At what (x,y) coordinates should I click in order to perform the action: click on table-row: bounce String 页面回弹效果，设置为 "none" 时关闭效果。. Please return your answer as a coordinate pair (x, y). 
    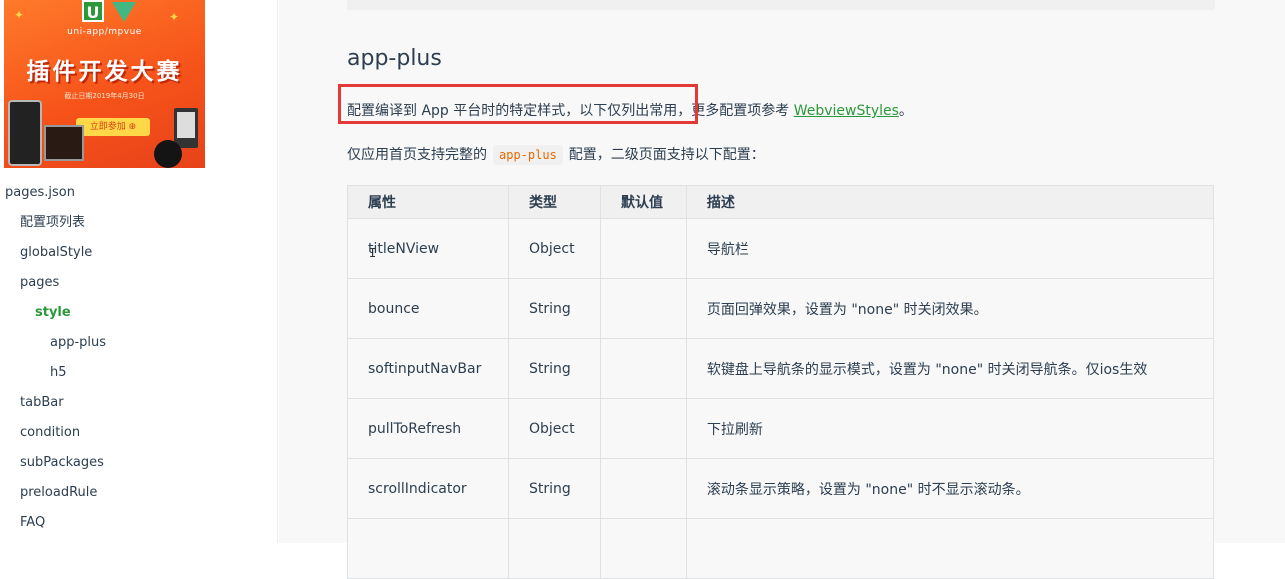
    Looking at the image, I should click on (781, 308).